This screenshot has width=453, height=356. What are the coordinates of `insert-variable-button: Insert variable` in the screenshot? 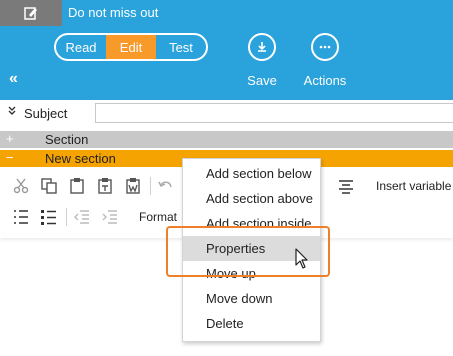 It's located at (413, 186).